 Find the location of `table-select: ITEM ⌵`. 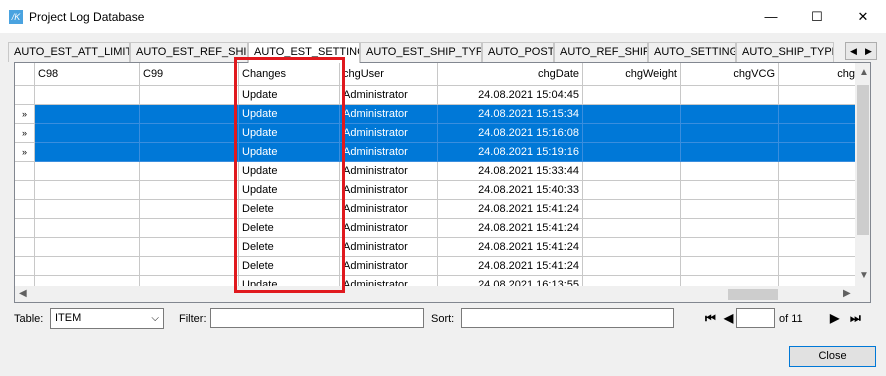

table-select: ITEM ⌵ is located at coordinates (107, 318).